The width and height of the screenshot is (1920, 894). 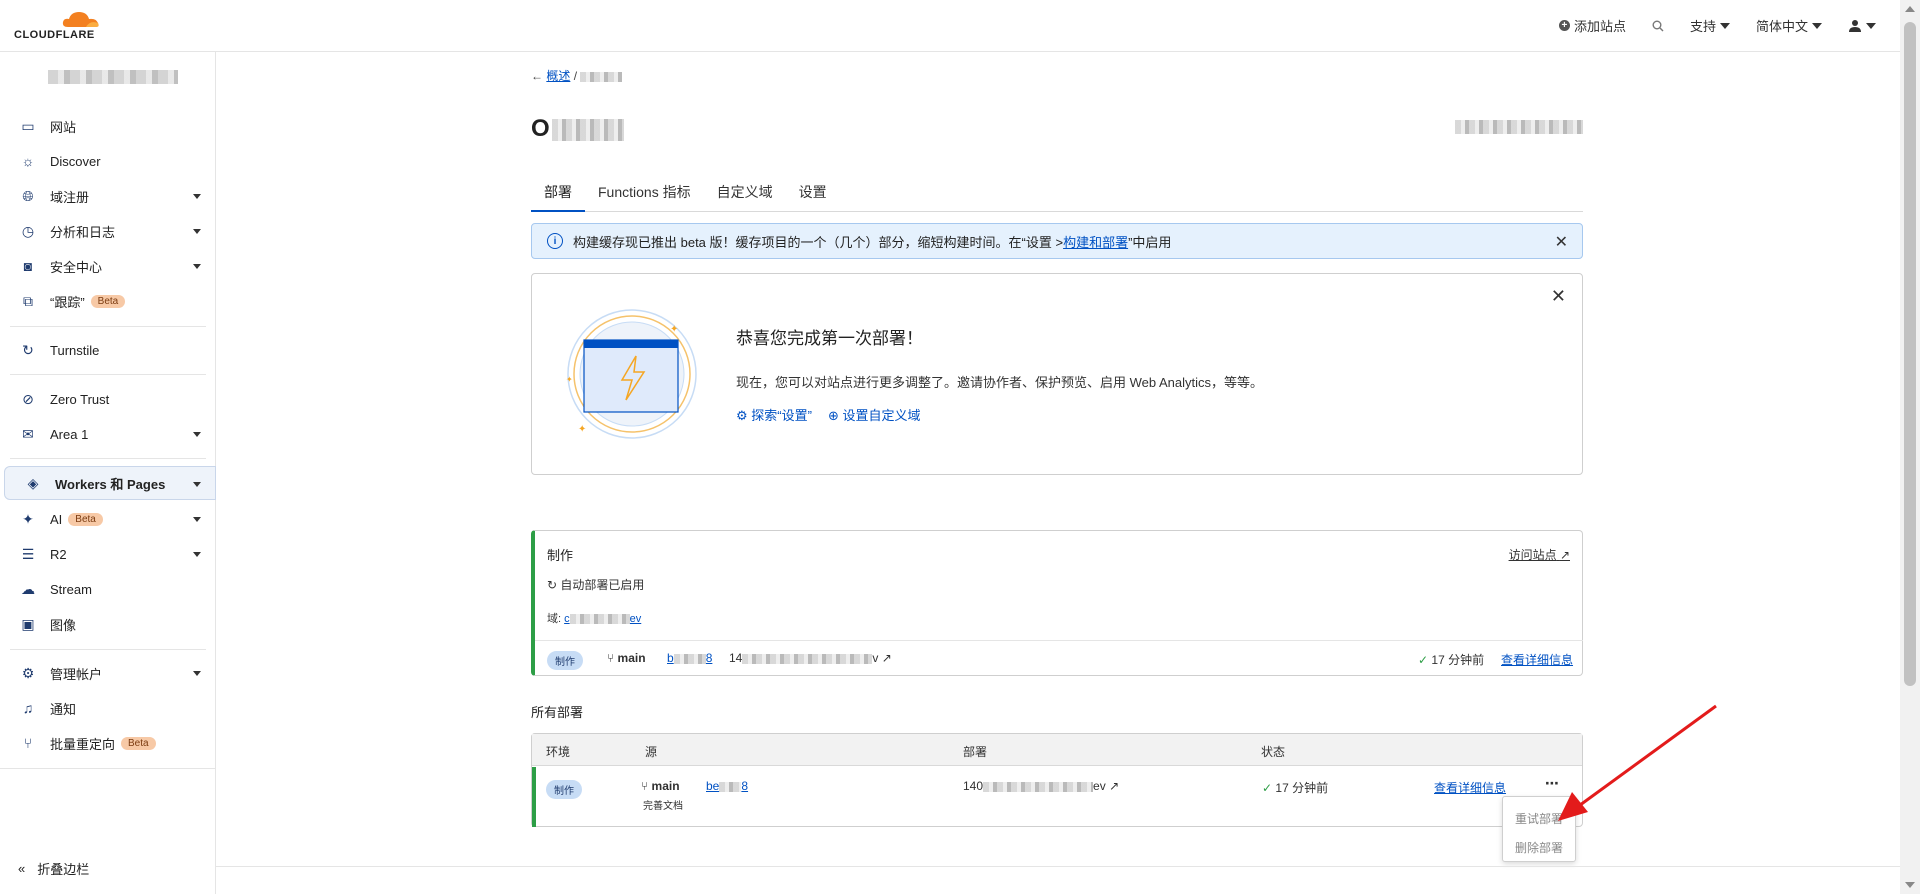 What do you see at coordinates (107, 161) in the screenshot?
I see `sidebar-item-discover: ☼ Discover` at bounding box center [107, 161].